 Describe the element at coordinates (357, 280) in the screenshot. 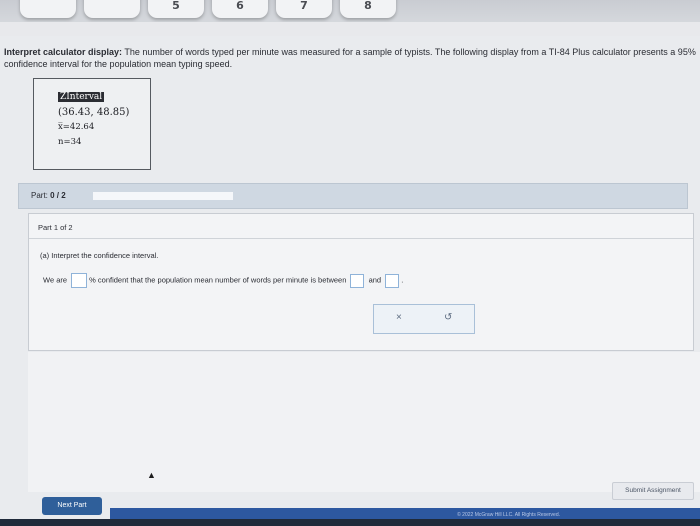

I see `lower-bound-input` at that location.